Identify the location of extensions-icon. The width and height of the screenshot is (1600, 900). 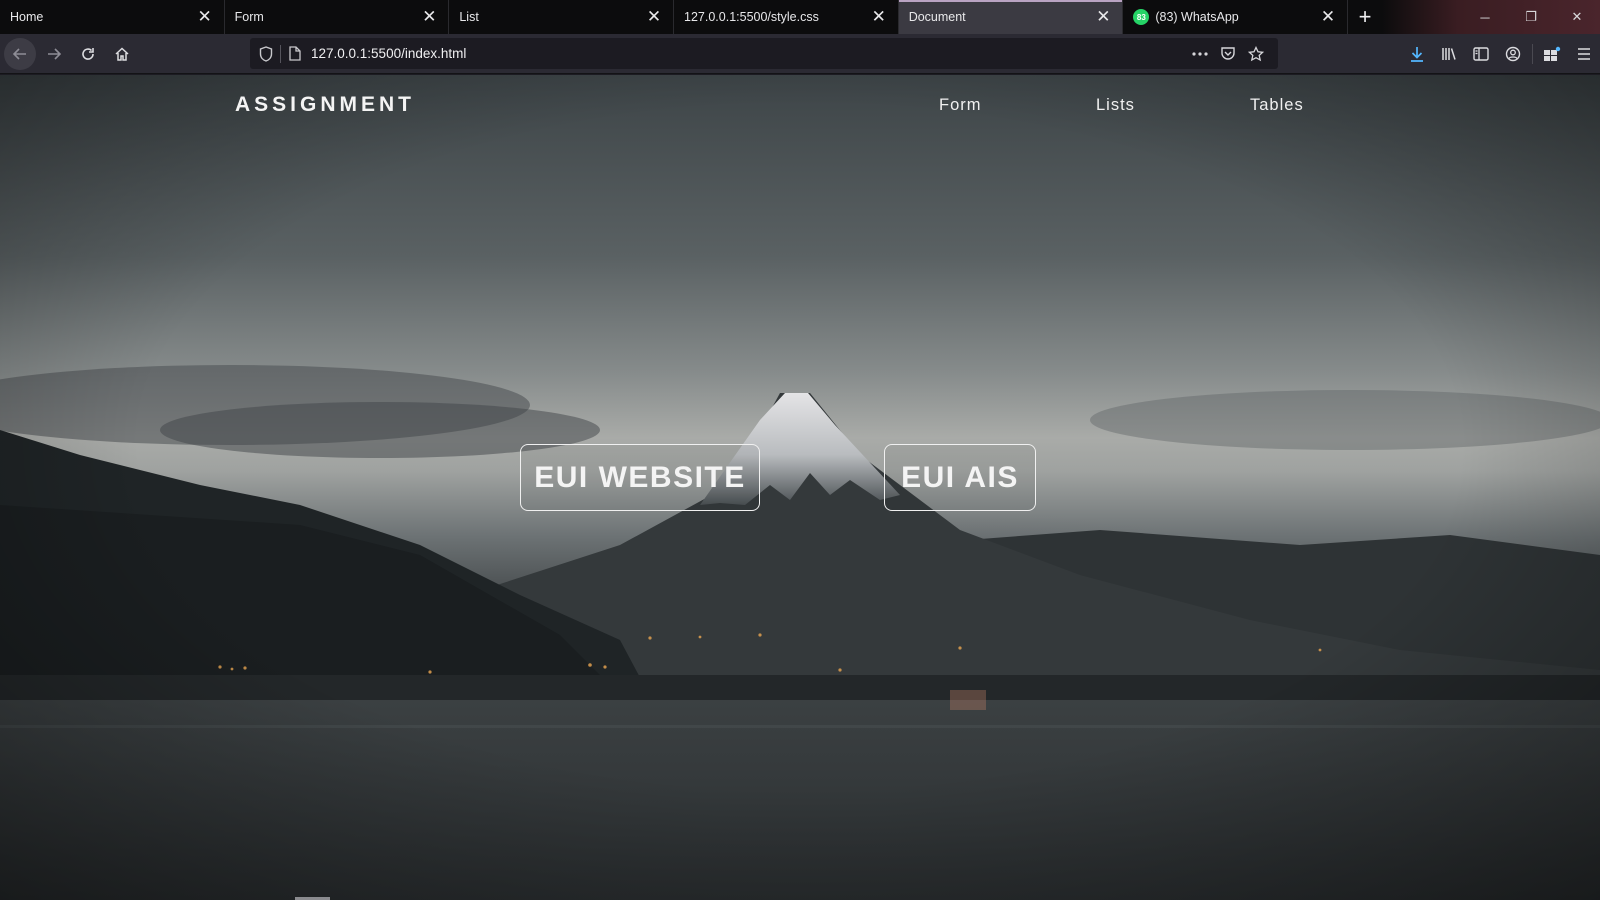
(1552, 53).